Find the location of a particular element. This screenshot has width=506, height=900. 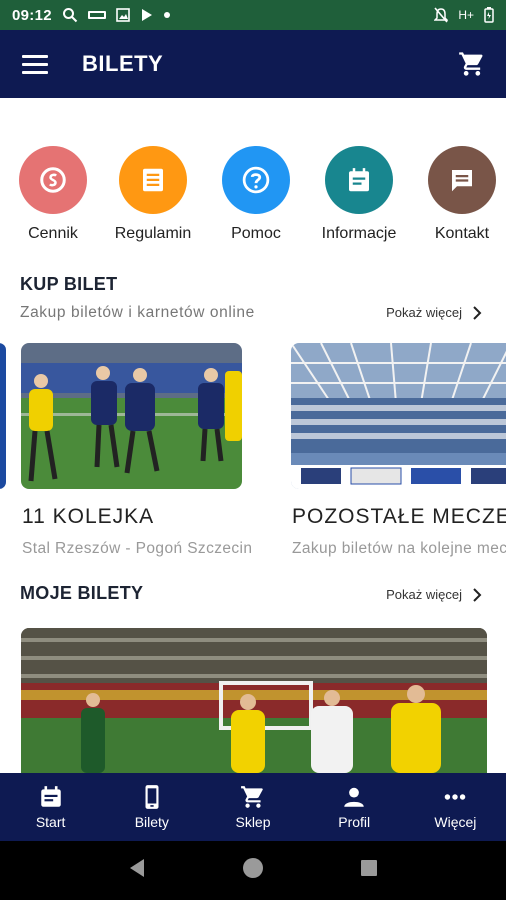

other-matches-card-image is located at coordinates (398, 416).